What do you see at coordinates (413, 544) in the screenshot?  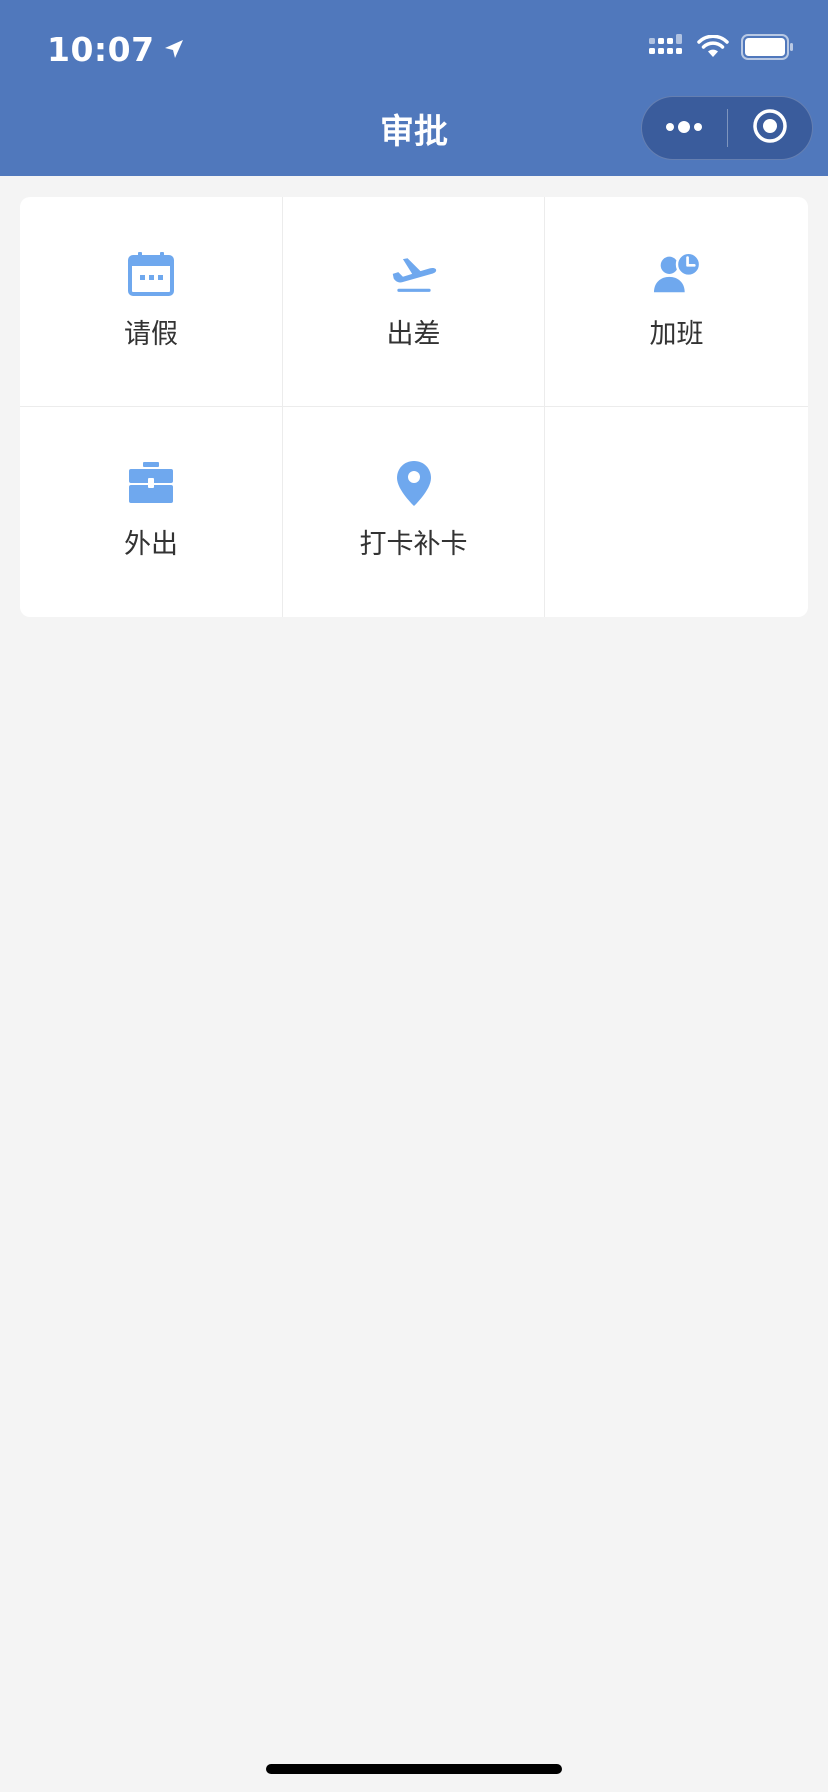 I see `grid-item-label: 打卡补卡` at bounding box center [413, 544].